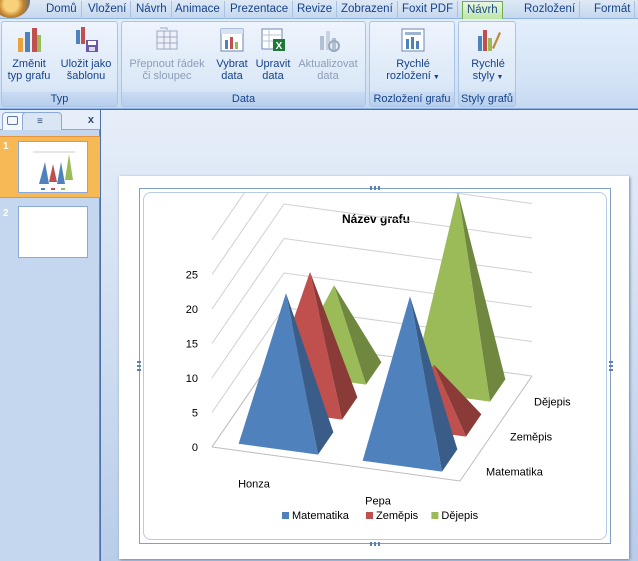  Describe the element at coordinates (279, 46) in the screenshot. I see `svg-text: X` at that location.